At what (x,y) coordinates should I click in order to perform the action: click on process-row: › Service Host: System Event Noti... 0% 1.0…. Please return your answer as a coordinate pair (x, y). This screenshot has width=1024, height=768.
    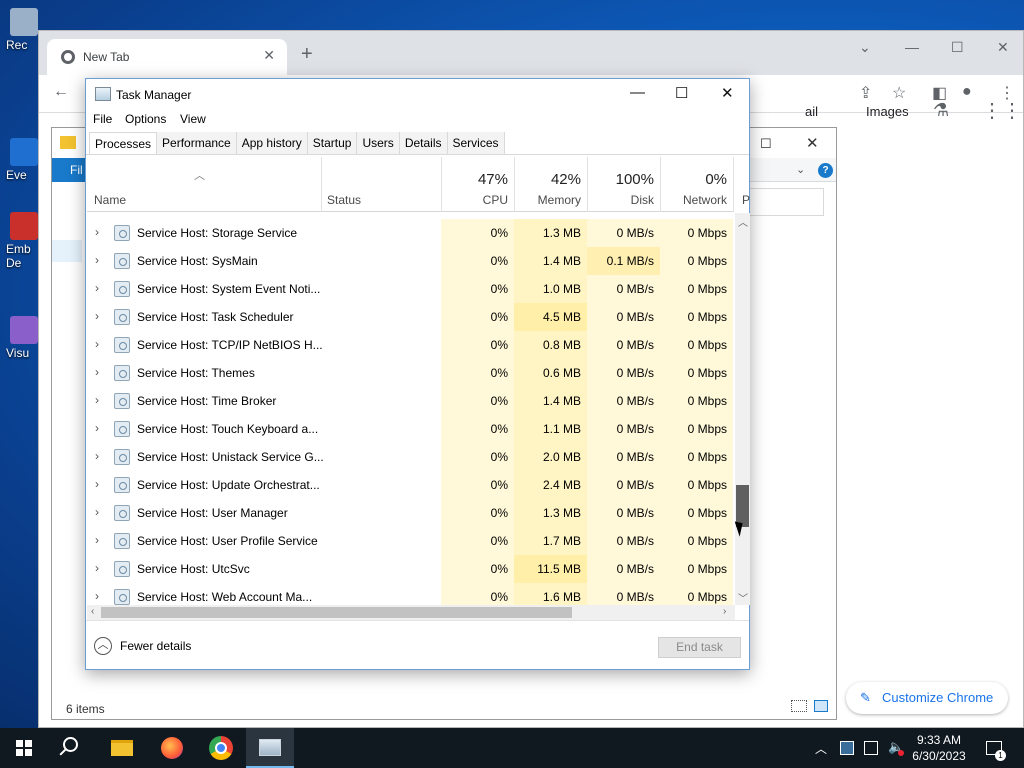
    Looking at the image, I should click on (410, 289).